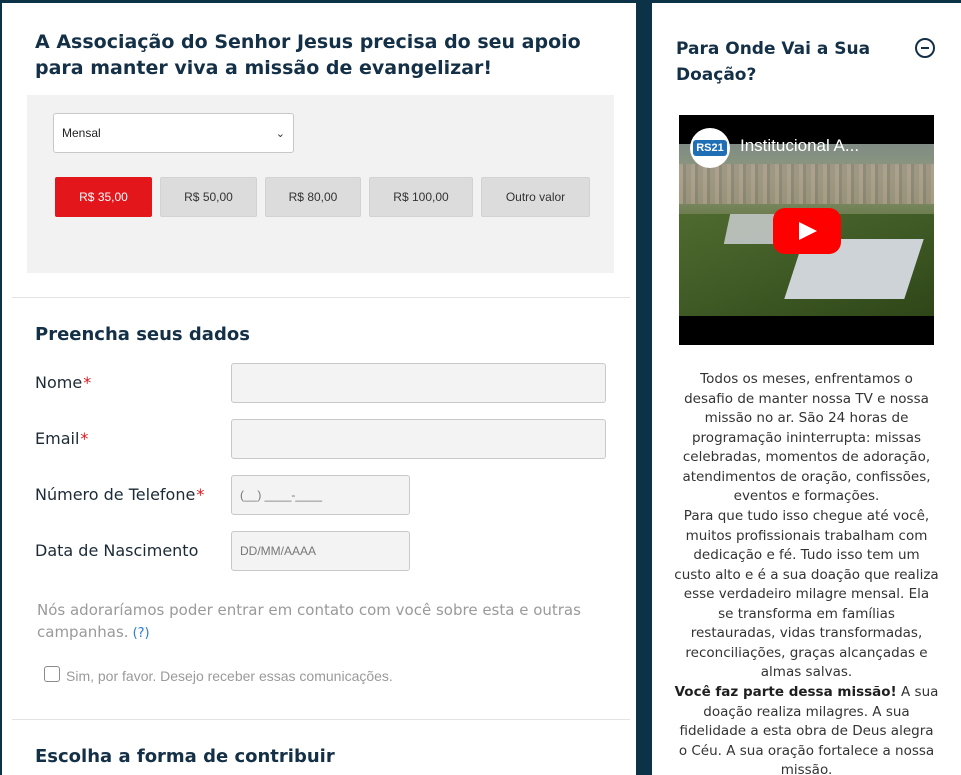 This screenshot has width=961, height=775. I want to click on birth-date-field: DD/MM/AAAA, so click(320, 551).